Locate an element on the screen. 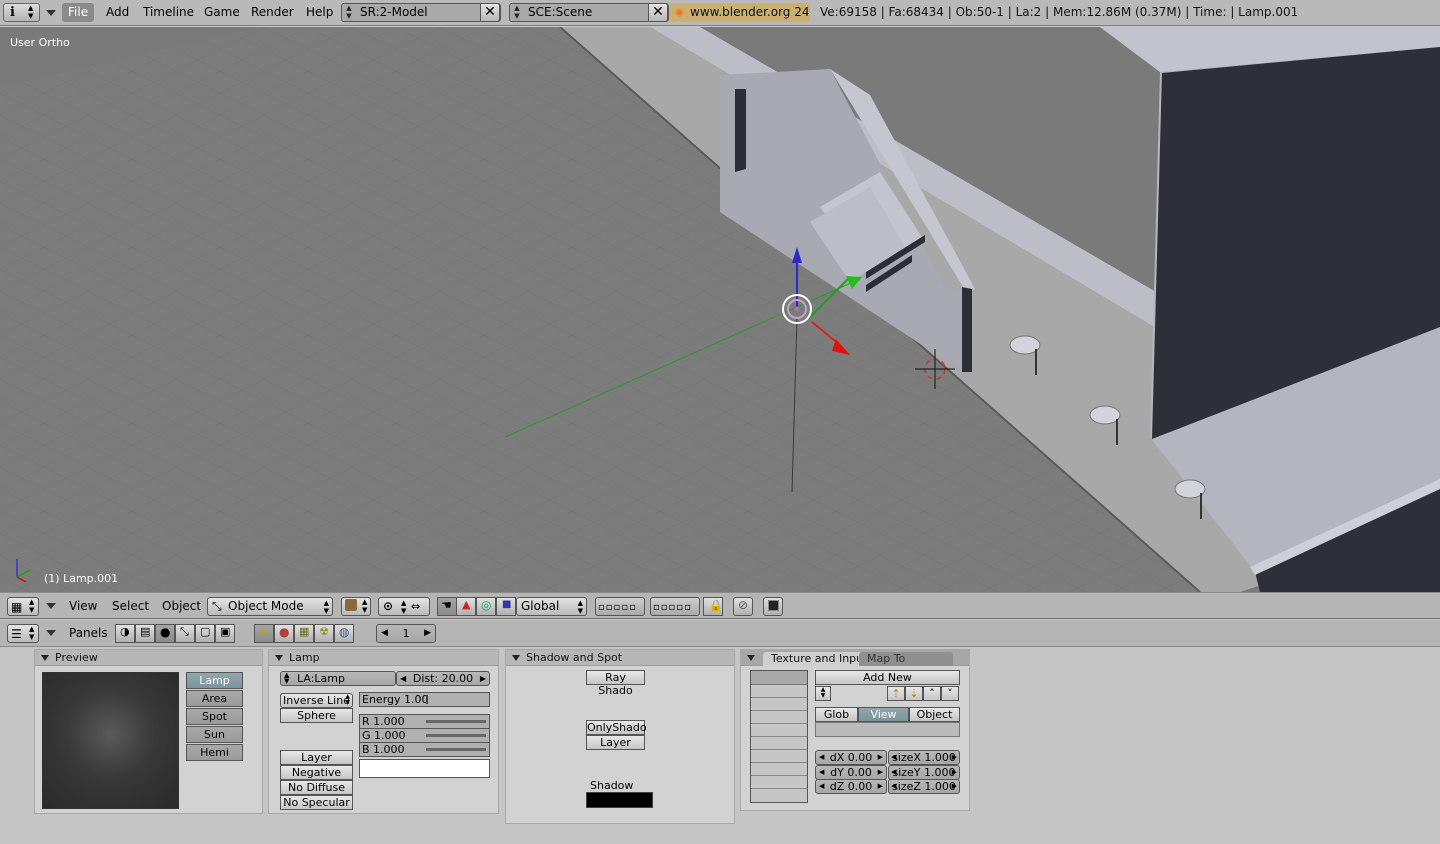 This screenshot has width=1440, height=844. delete-scene-button: ✕ is located at coordinates (658, 12).